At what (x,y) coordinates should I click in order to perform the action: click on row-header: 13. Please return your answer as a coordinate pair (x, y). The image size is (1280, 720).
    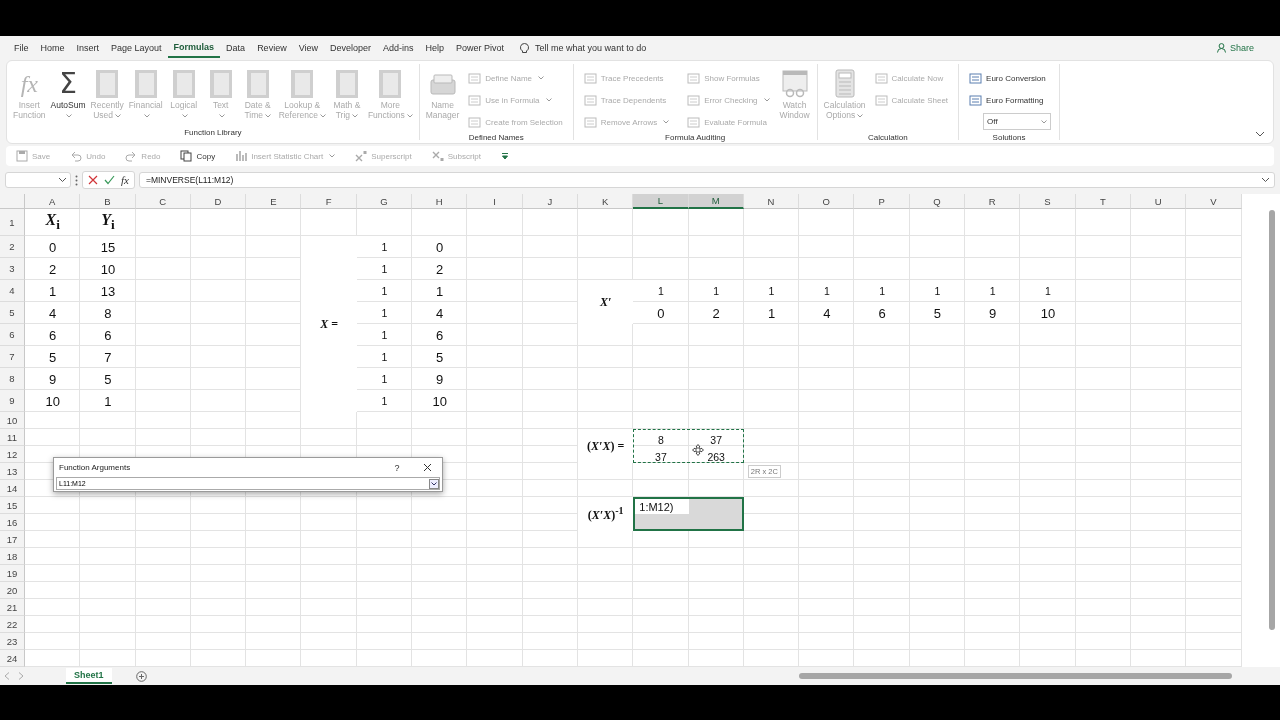
    Looking at the image, I should click on (12, 471).